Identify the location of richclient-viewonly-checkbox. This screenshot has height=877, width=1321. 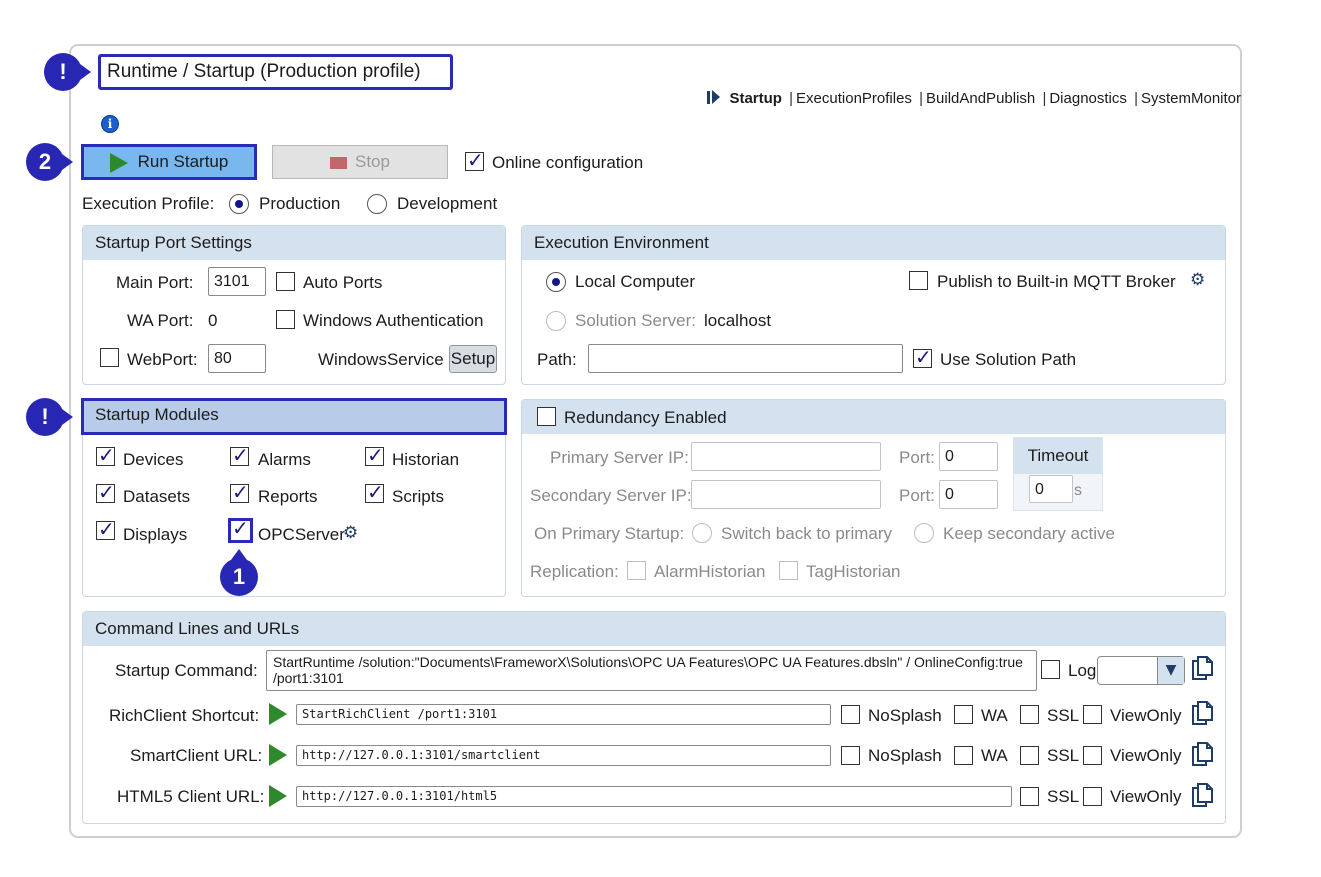
(1092, 714).